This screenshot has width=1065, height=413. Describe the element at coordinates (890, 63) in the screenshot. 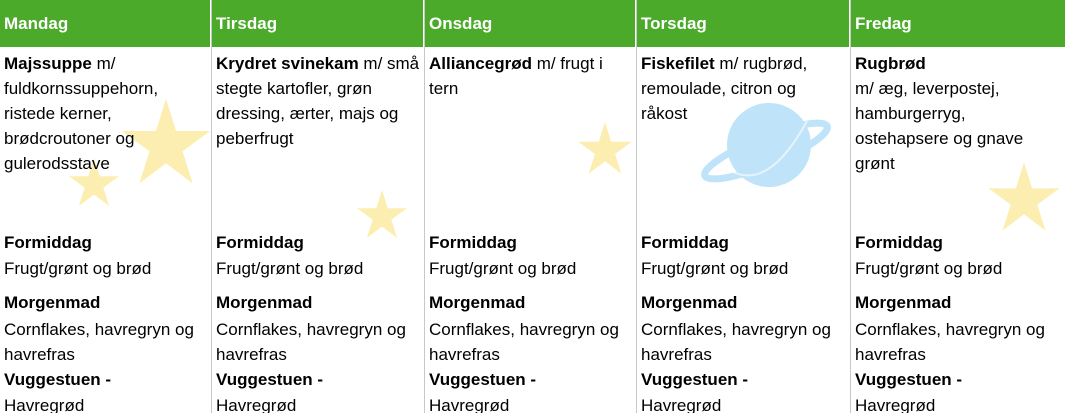

I see `lunch-dish-name: Rugbrød` at that location.